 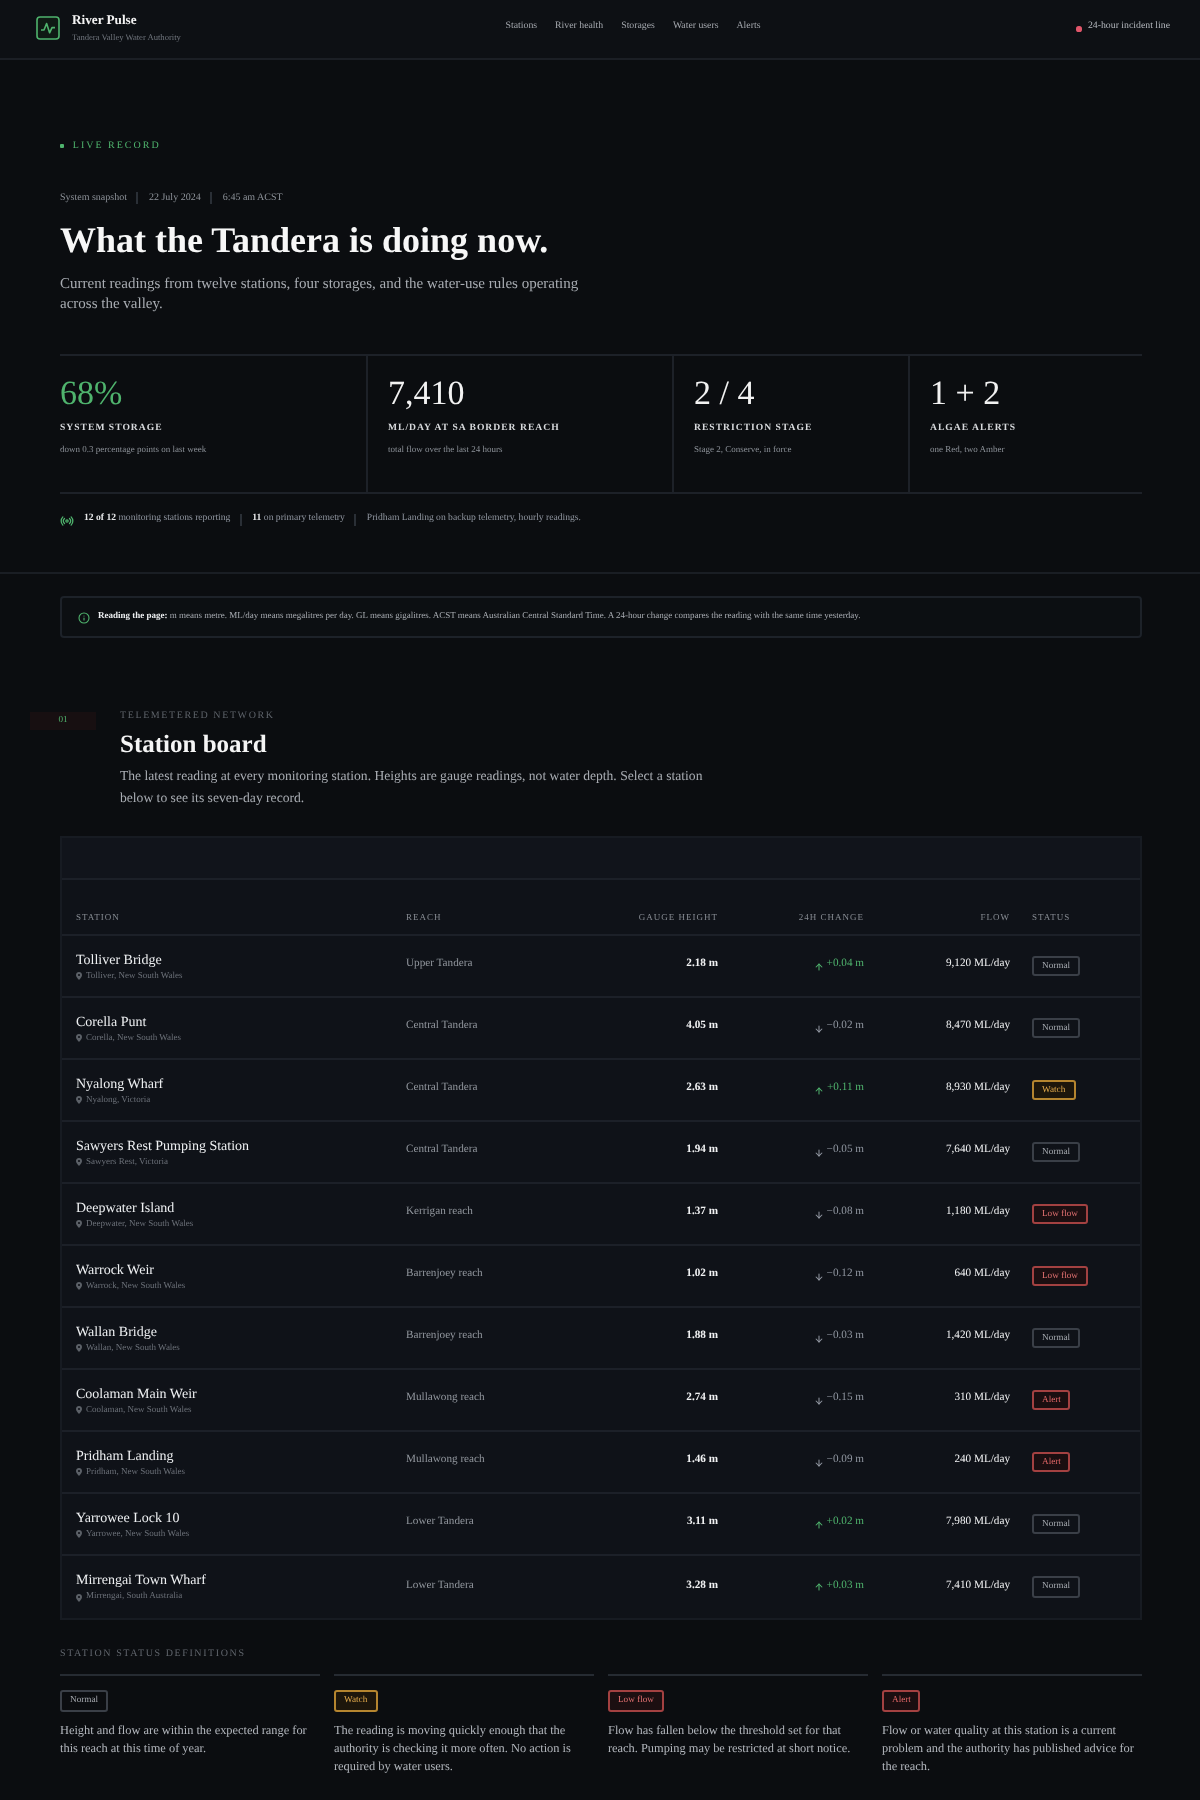 What do you see at coordinates (67, 520) in the screenshot?
I see `broadcast-icon` at bounding box center [67, 520].